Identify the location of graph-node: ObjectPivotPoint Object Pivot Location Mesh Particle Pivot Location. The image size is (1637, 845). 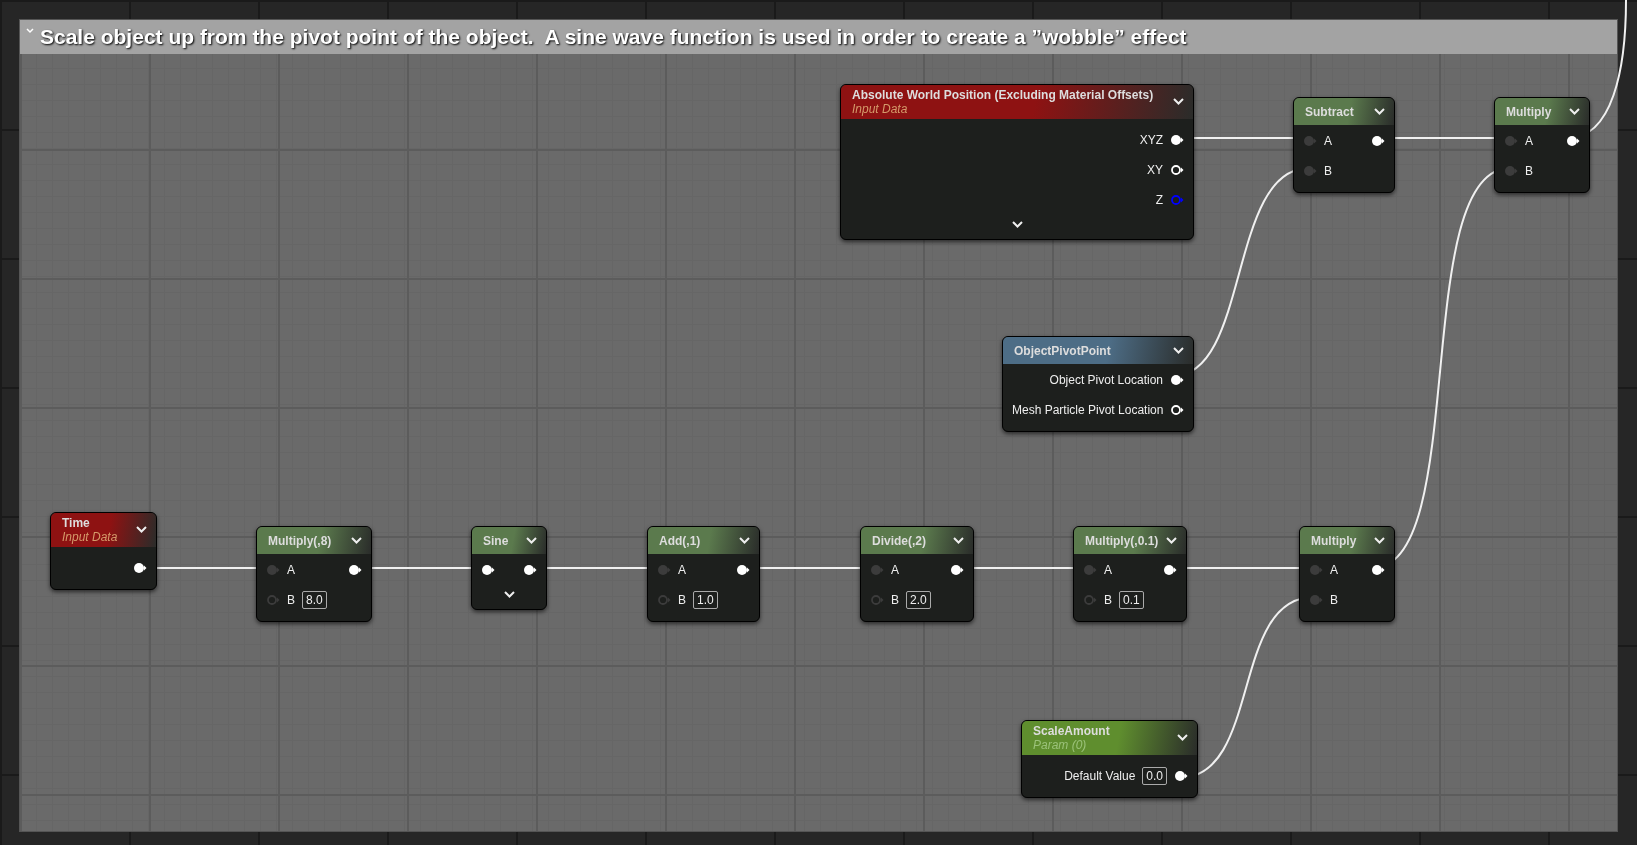
(1098, 384).